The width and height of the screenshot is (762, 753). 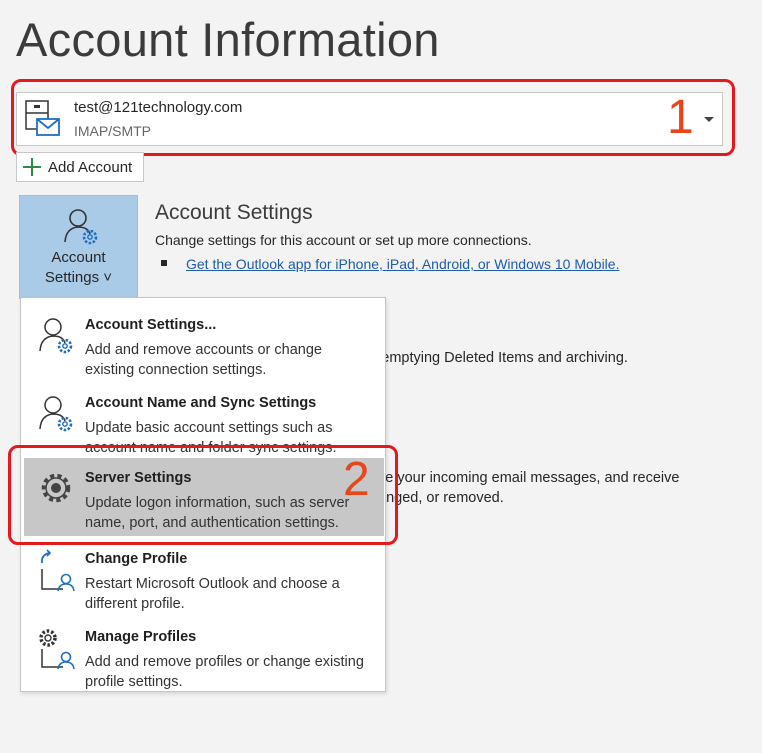 What do you see at coordinates (56, 651) in the screenshot?
I see `manage-profiles-icon` at bounding box center [56, 651].